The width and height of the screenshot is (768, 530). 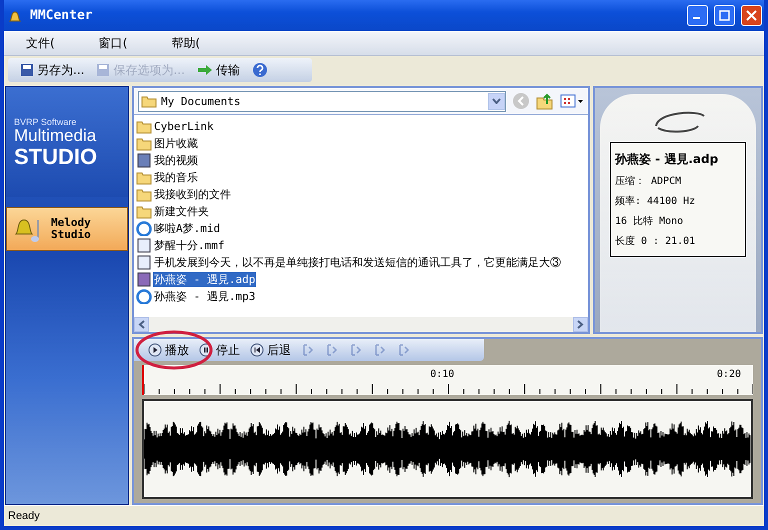 I want to click on scroll-right-button, so click(x=580, y=324).